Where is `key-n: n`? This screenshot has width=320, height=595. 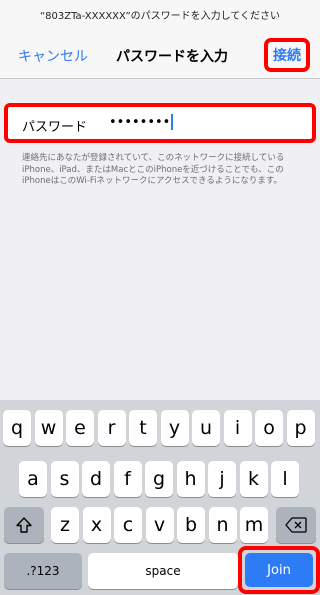 key-n: n is located at coordinates (222, 525).